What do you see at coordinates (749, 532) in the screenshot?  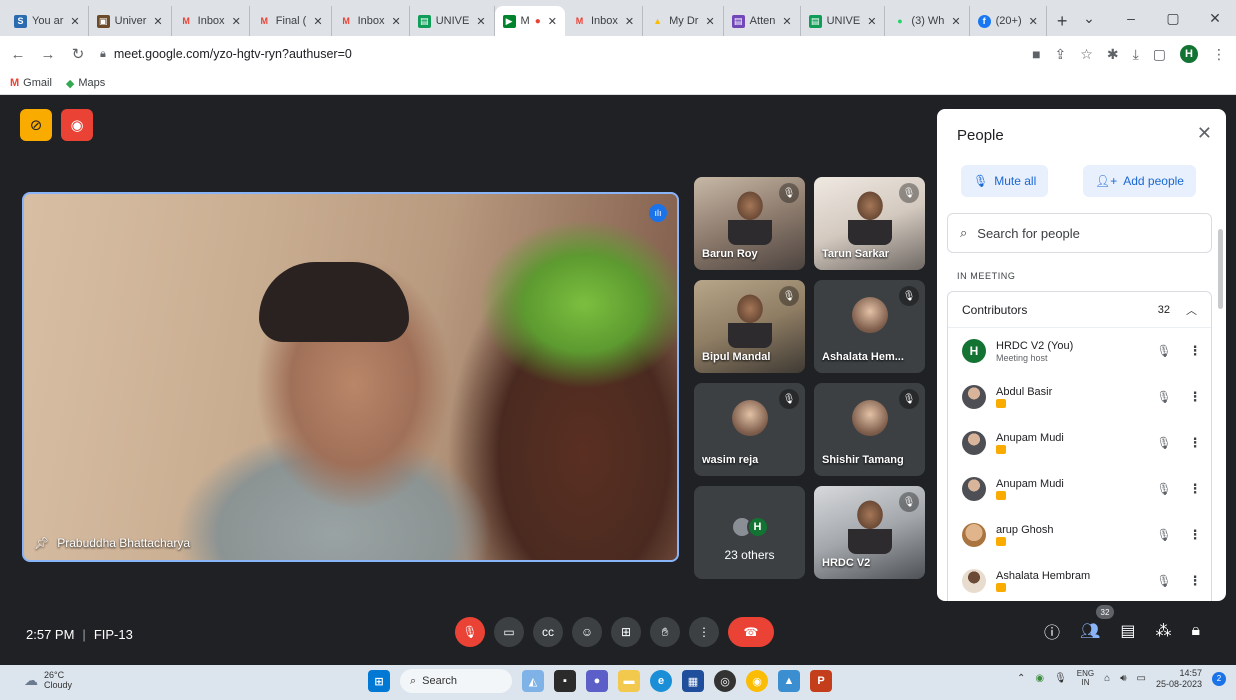 I see `others-tile: H 23 others` at bounding box center [749, 532].